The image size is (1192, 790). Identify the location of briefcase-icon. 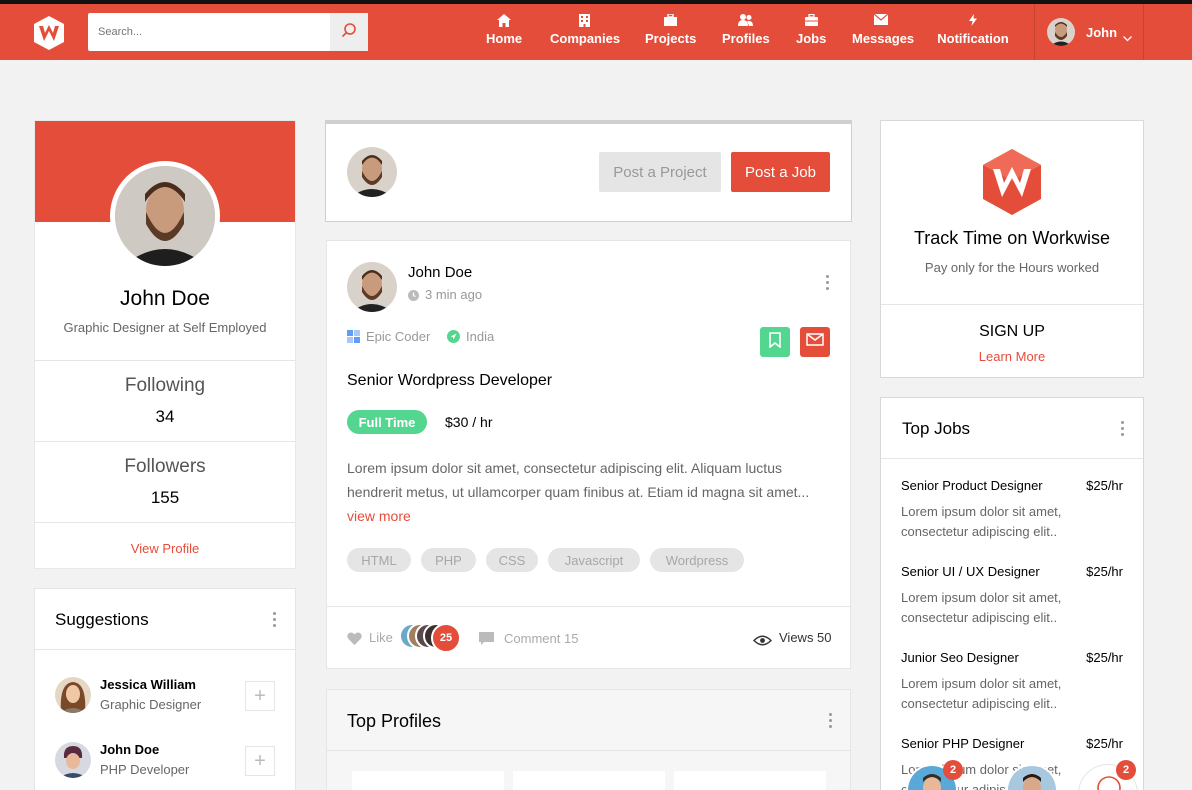
(670, 21).